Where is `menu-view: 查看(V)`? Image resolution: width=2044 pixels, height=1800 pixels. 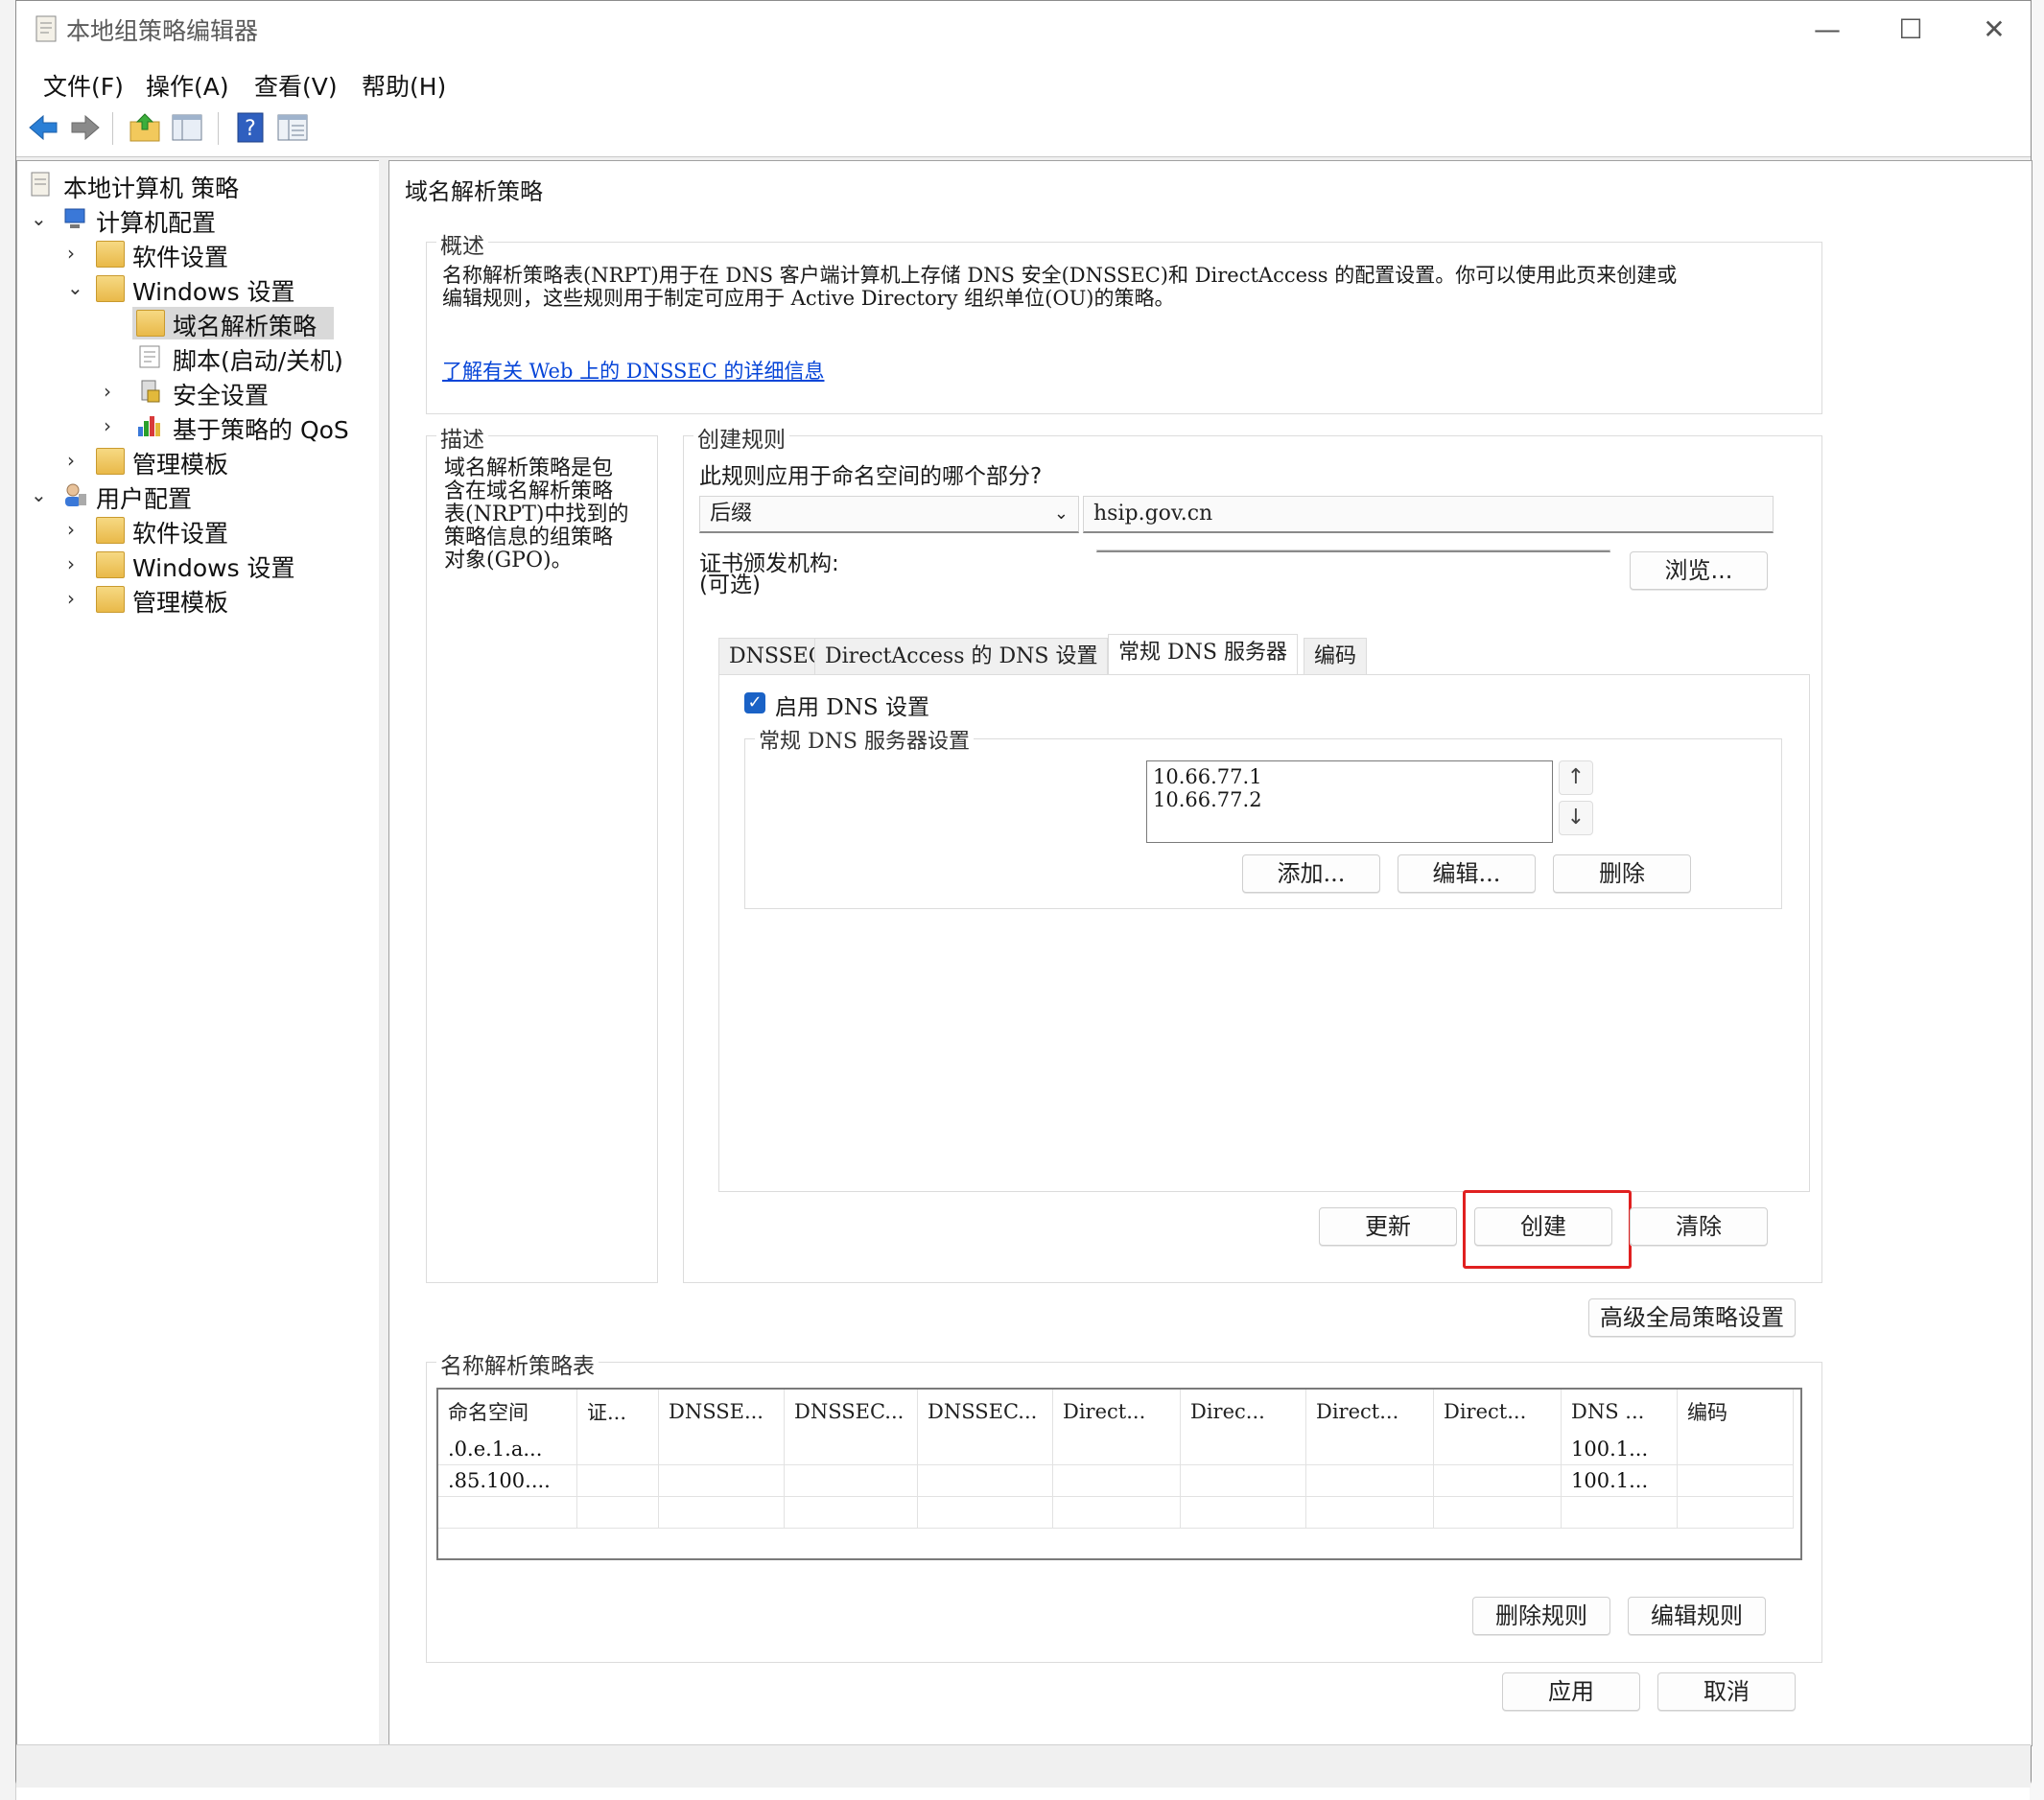 menu-view: 查看(V) is located at coordinates (296, 85).